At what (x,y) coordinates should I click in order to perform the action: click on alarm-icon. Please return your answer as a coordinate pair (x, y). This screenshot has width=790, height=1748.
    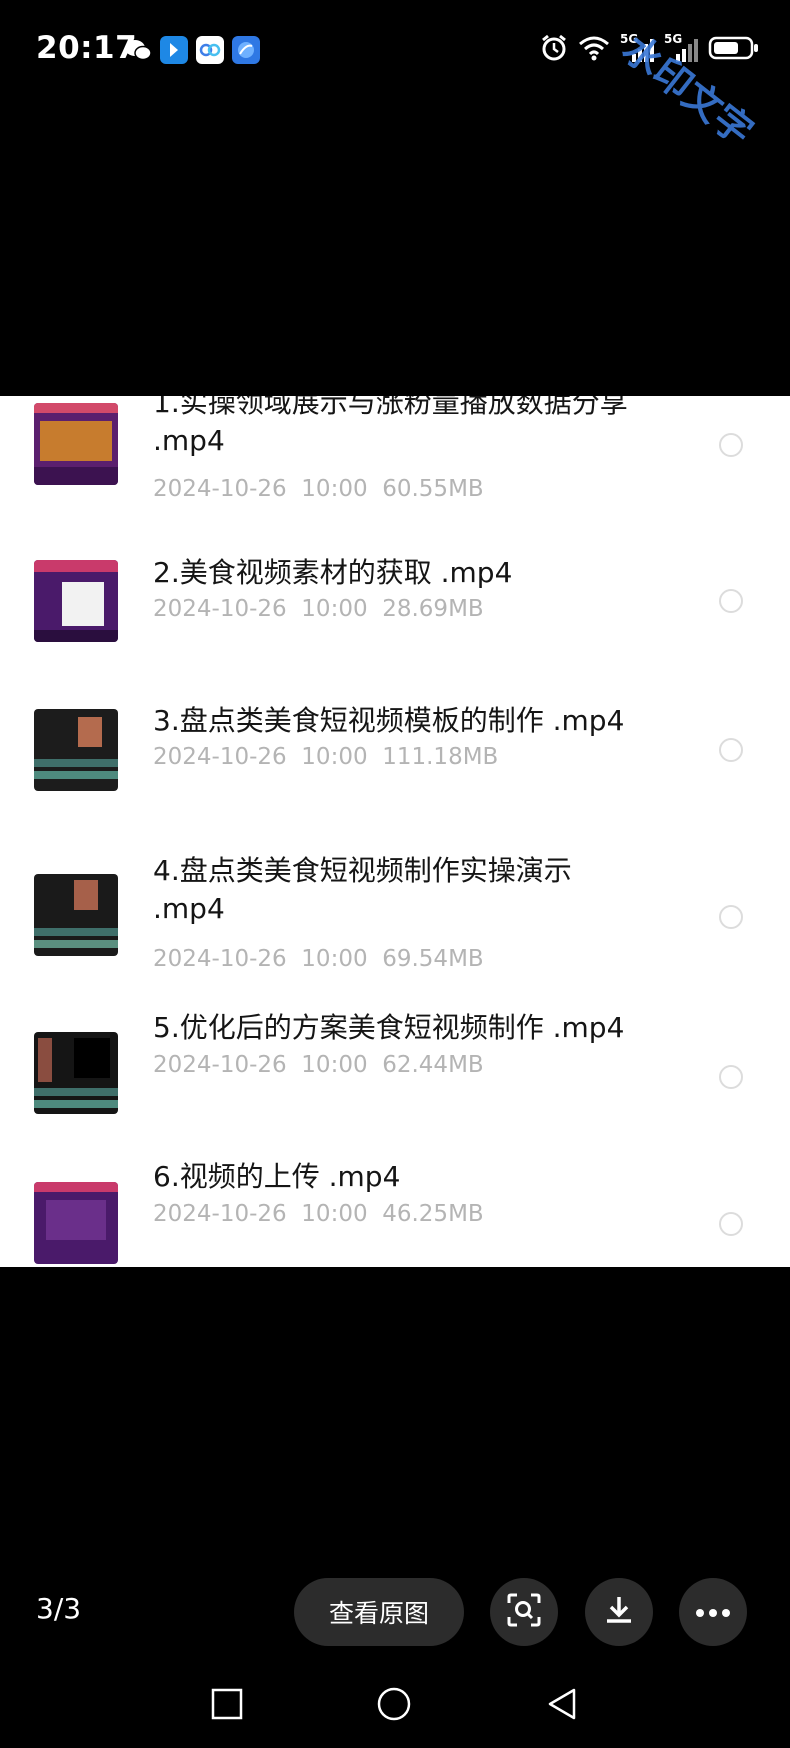
    Looking at the image, I should click on (554, 50).